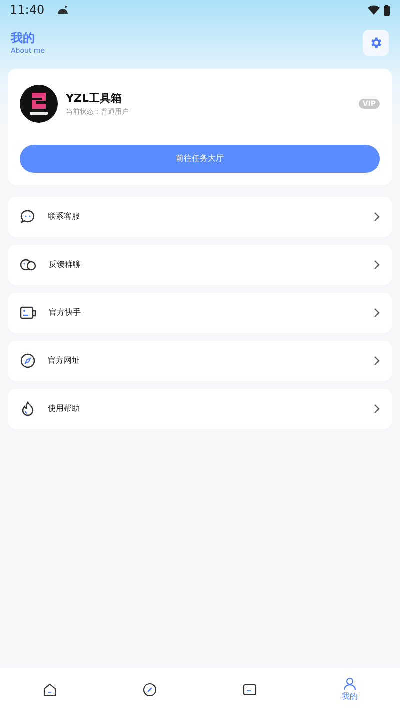 This screenshot has height=712, width=400. What do you see at coordinates (374, 10) in the screenshot?
I see `wifi-icon` at bounding box center [374, 10].